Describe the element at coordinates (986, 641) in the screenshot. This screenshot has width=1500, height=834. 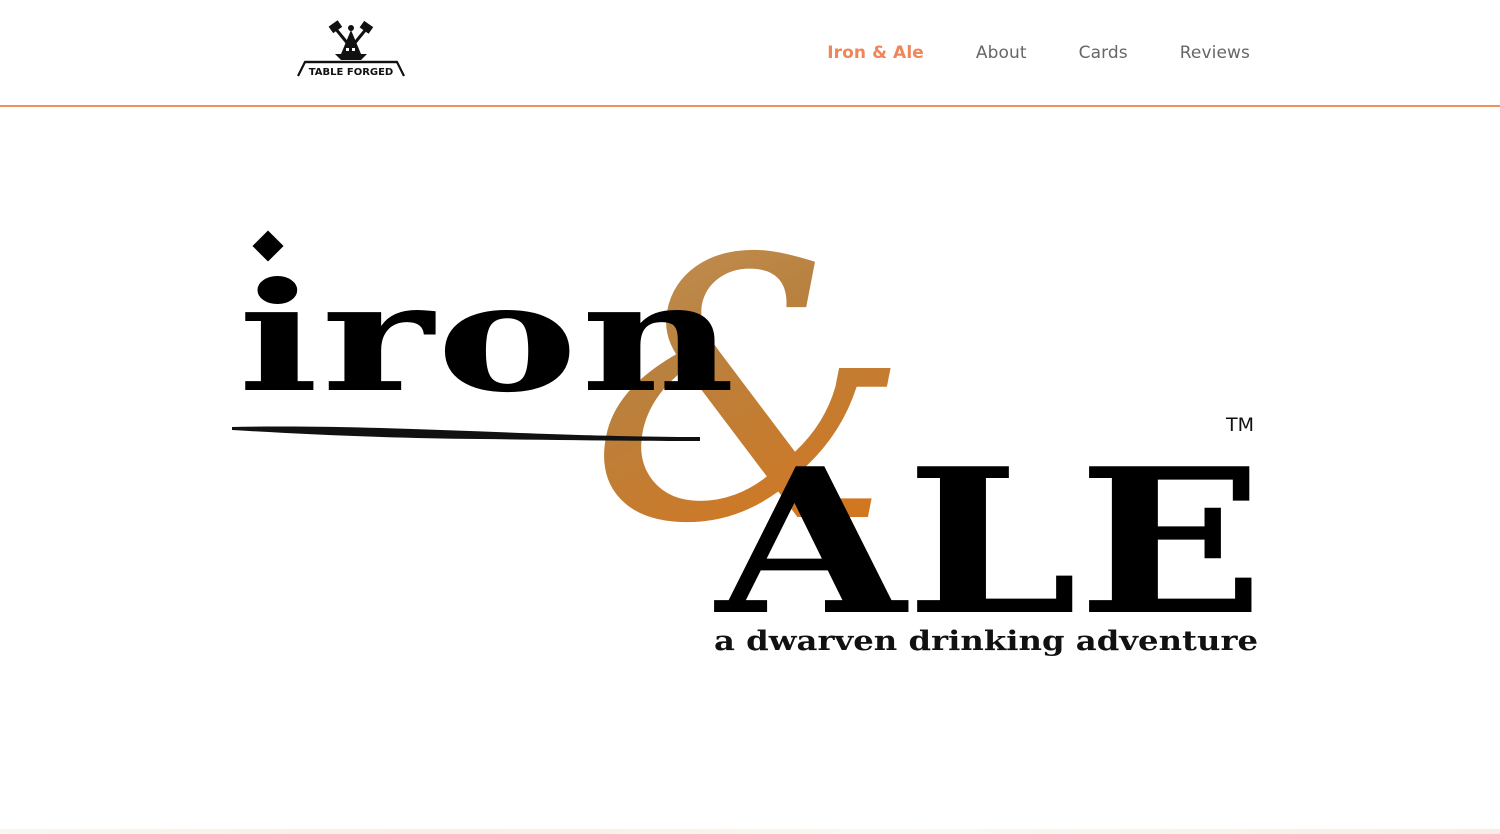
I see `logo-tagline: a dwarven drinking adventure` at that location.